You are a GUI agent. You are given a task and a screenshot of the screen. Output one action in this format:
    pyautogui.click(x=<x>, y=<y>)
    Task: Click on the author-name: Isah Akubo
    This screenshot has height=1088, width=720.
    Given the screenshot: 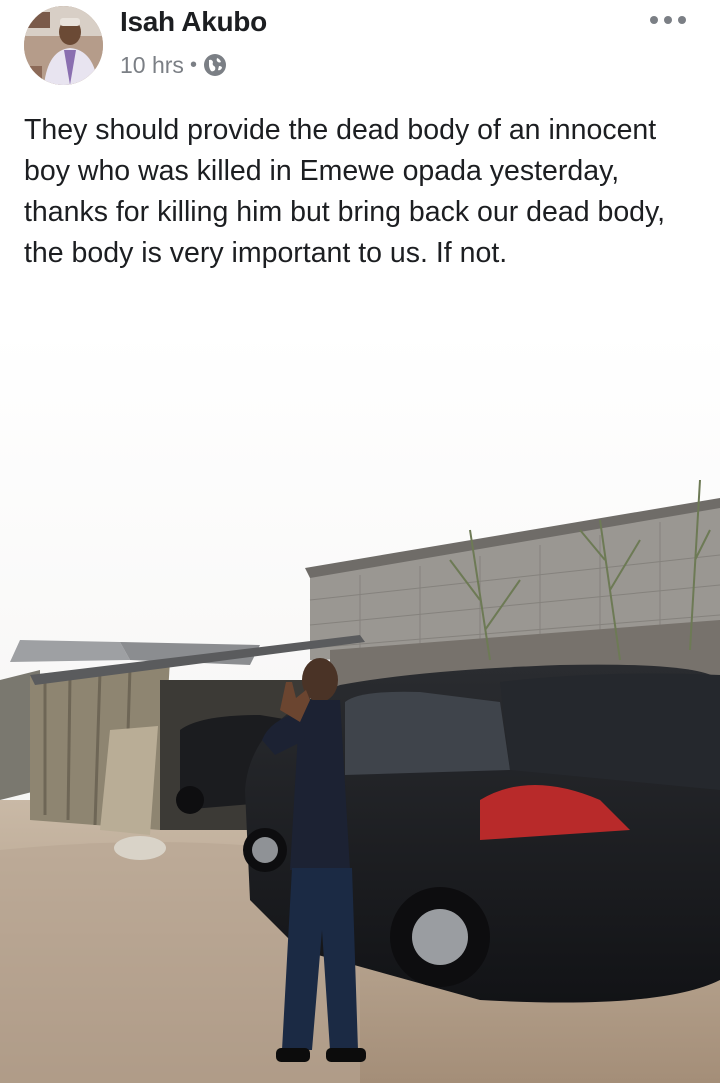 What is the action you would take?
    pyautogui.click(x=193, y=22)
    